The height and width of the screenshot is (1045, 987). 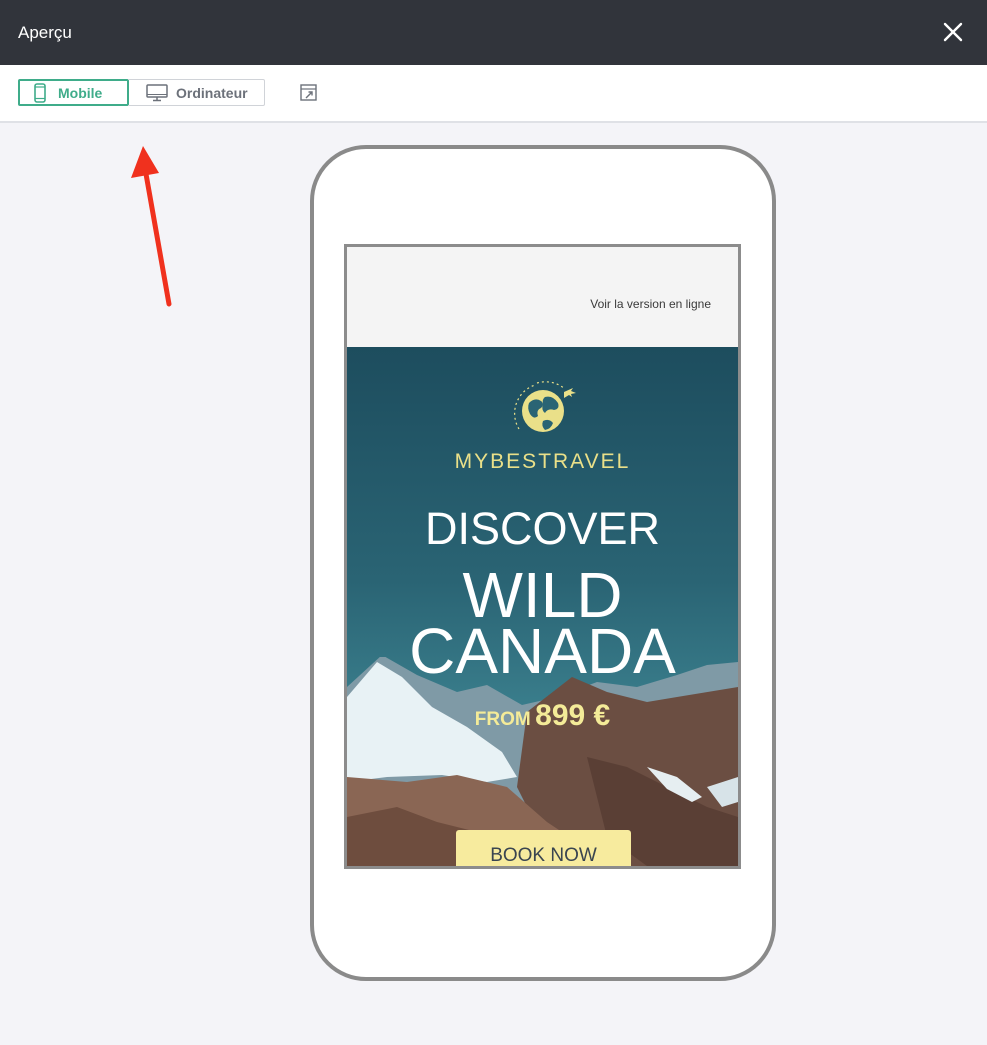 What do you see at coordinates (545, 406) in the screenshot?
I see `globe-logo-icon` at bounding box center [545, 406].